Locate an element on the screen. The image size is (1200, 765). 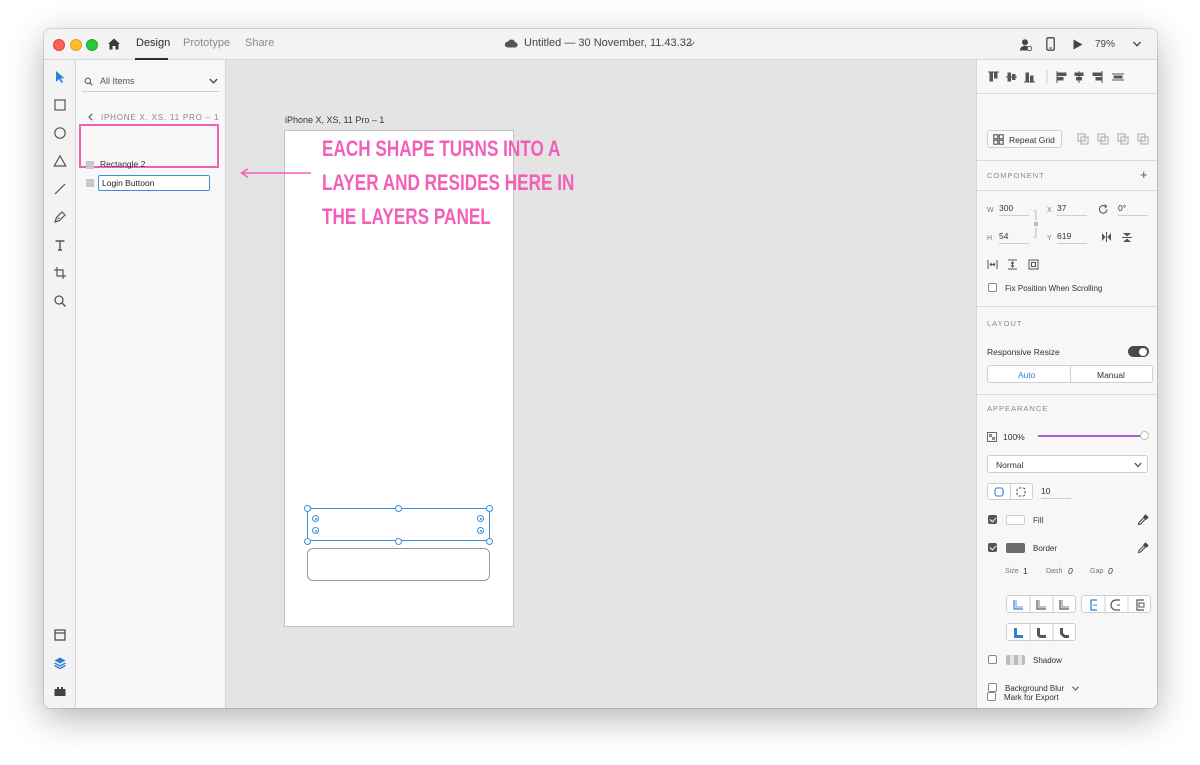
stroke-join-group is located at coordinates (1041, 632).